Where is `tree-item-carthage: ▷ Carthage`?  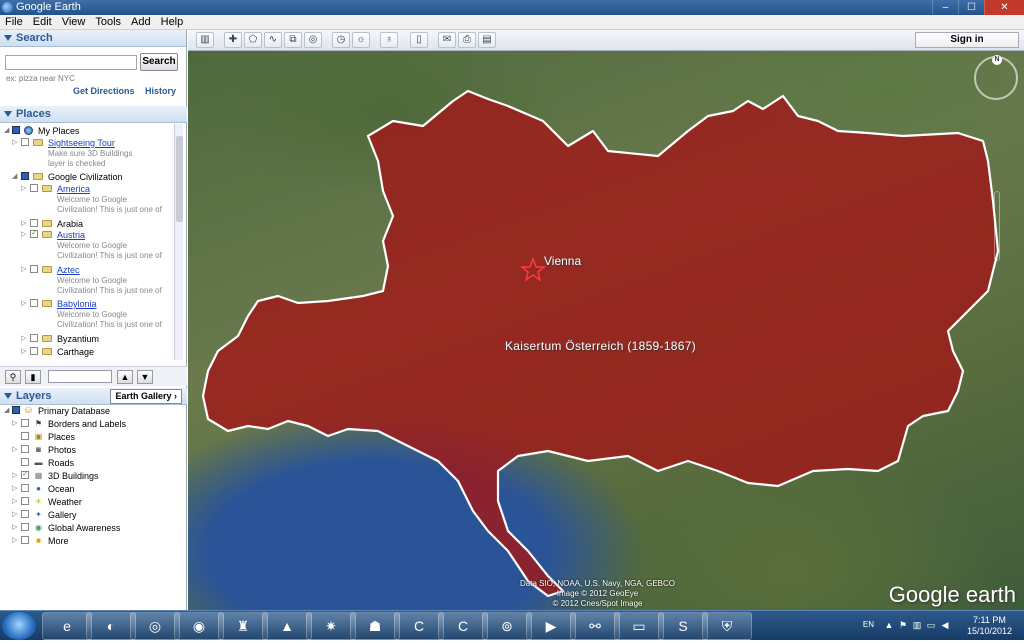
tree-item-carthage: ▷ Carthage is located at coordinates (87, 352).